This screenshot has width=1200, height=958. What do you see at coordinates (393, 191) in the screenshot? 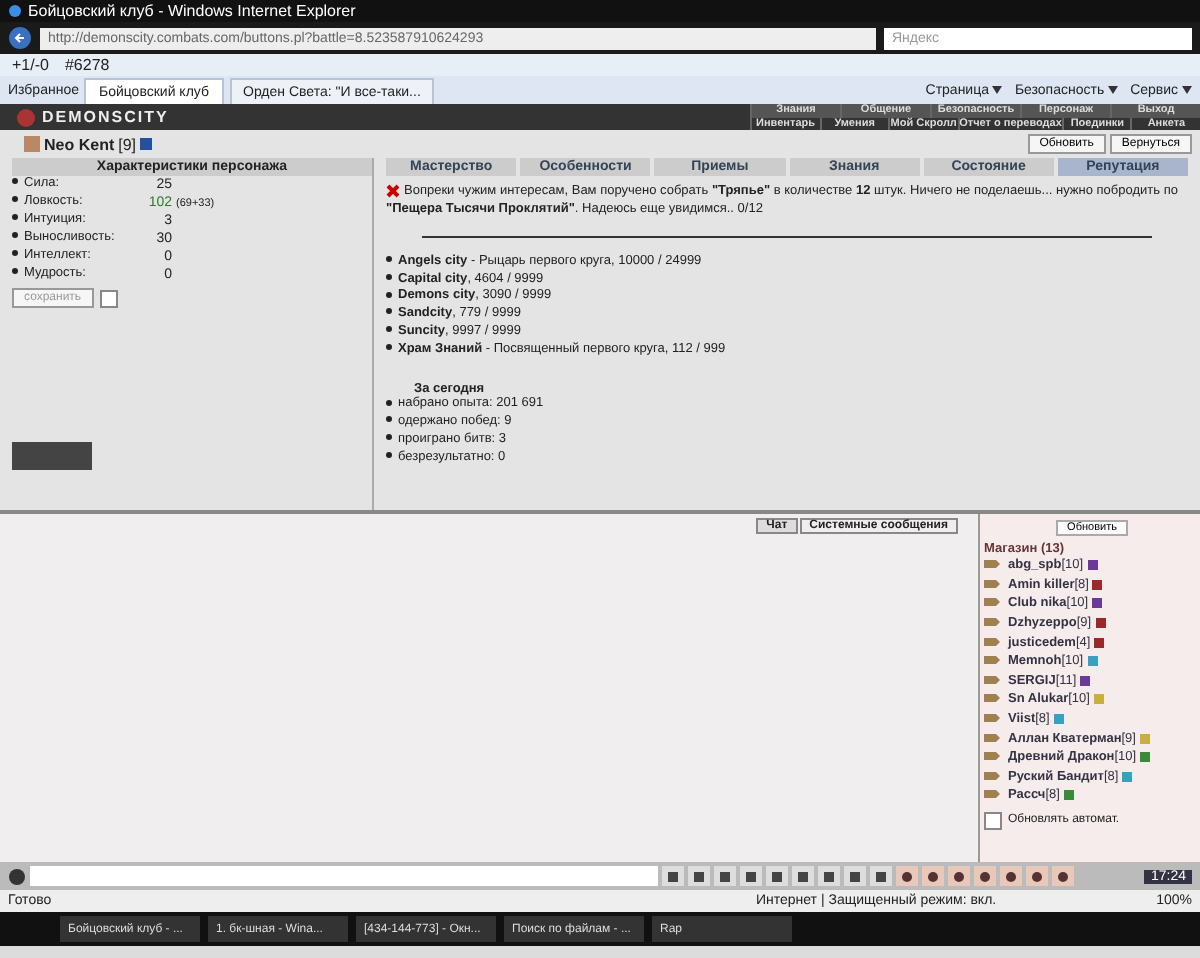
I see `cross-icon` at bounding box center [393, 191].